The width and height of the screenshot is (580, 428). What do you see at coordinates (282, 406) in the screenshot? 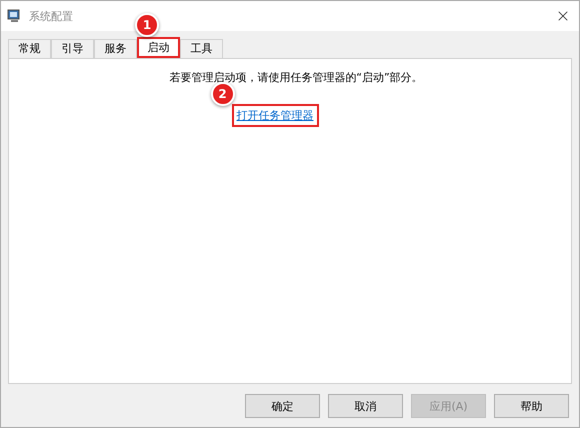
I see `dialog-button: 确定` at bounding box center [282, 406].